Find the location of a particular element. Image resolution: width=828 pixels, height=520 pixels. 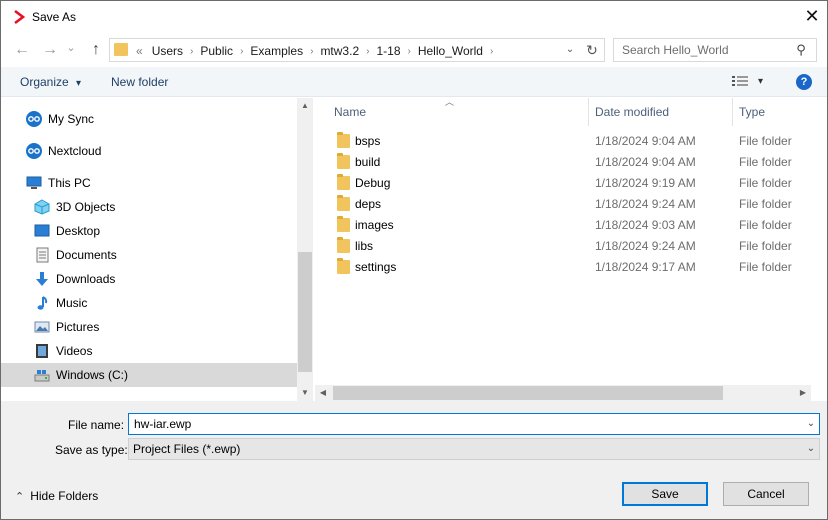

cancel-button: Cancel is located at coordinates (766, 494).